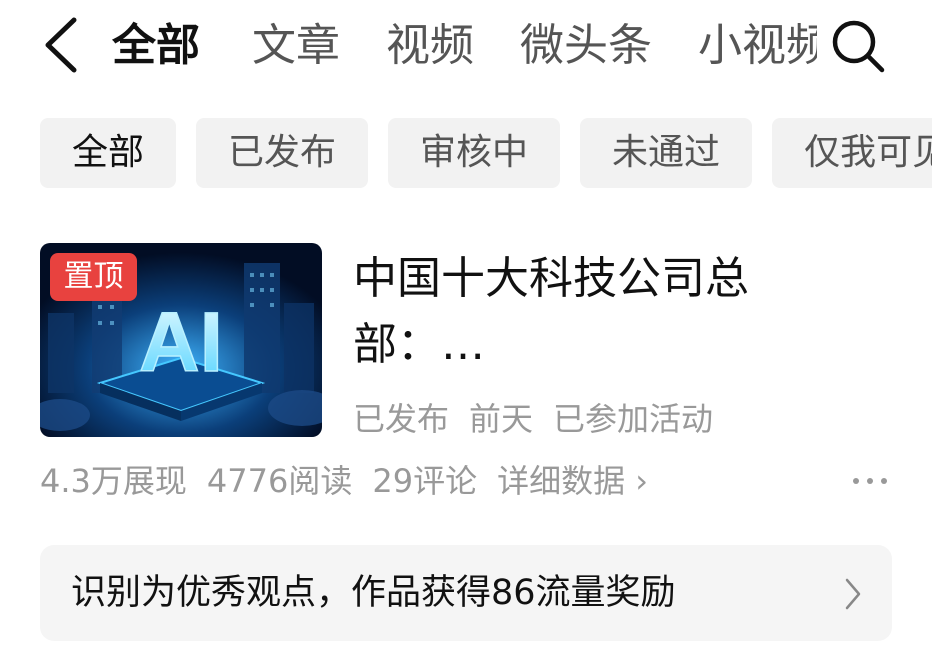 The height and width of the screenshot is (646, 932). What do you see at coordinates (354, 481) in the screenshot?
I see `article-stats: 4.3万展现 4776阅读 29评论 详细数据 ›` at bounding box center [354, 481].